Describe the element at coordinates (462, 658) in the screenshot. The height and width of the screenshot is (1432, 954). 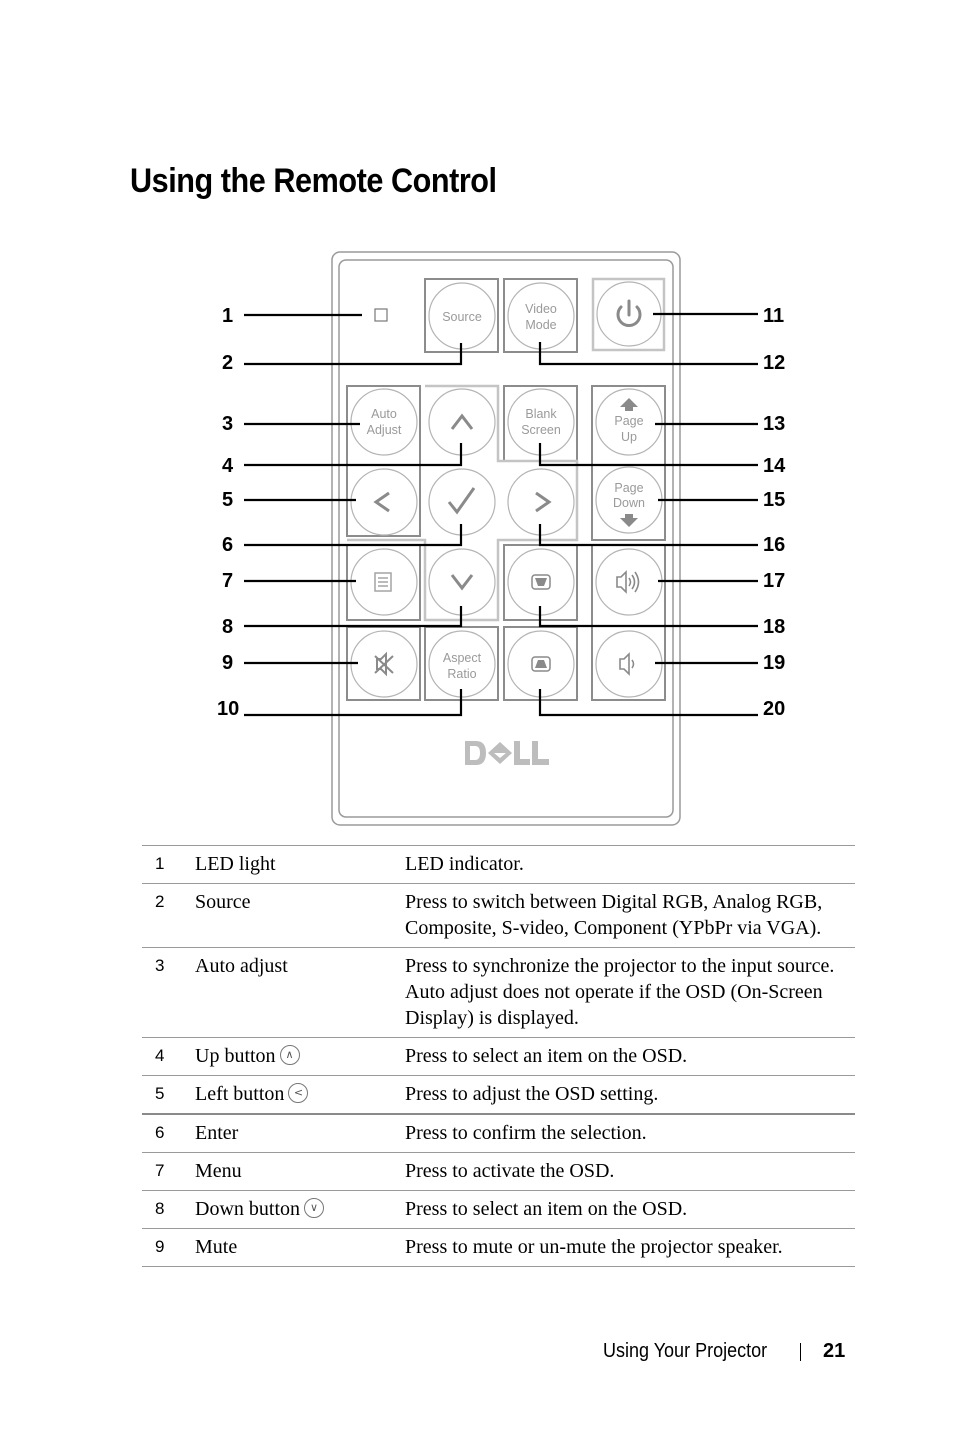
I see `aspect-ratio-label-1: Aspect` at that location.